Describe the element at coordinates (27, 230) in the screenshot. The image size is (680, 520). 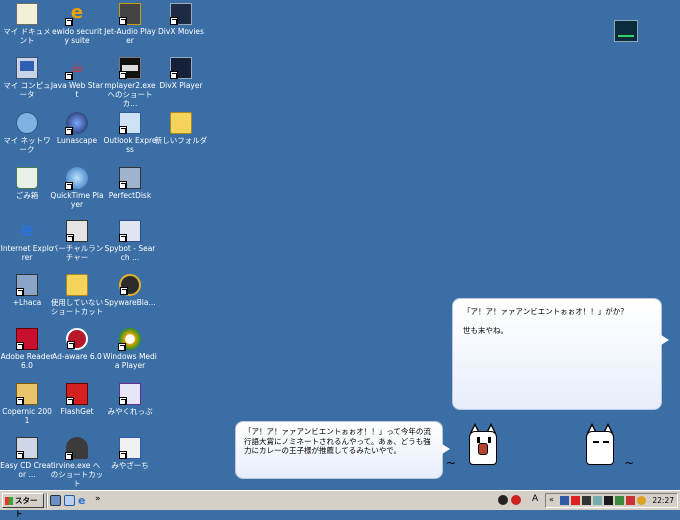
I see `internet-explorer-icon: e` at that location.